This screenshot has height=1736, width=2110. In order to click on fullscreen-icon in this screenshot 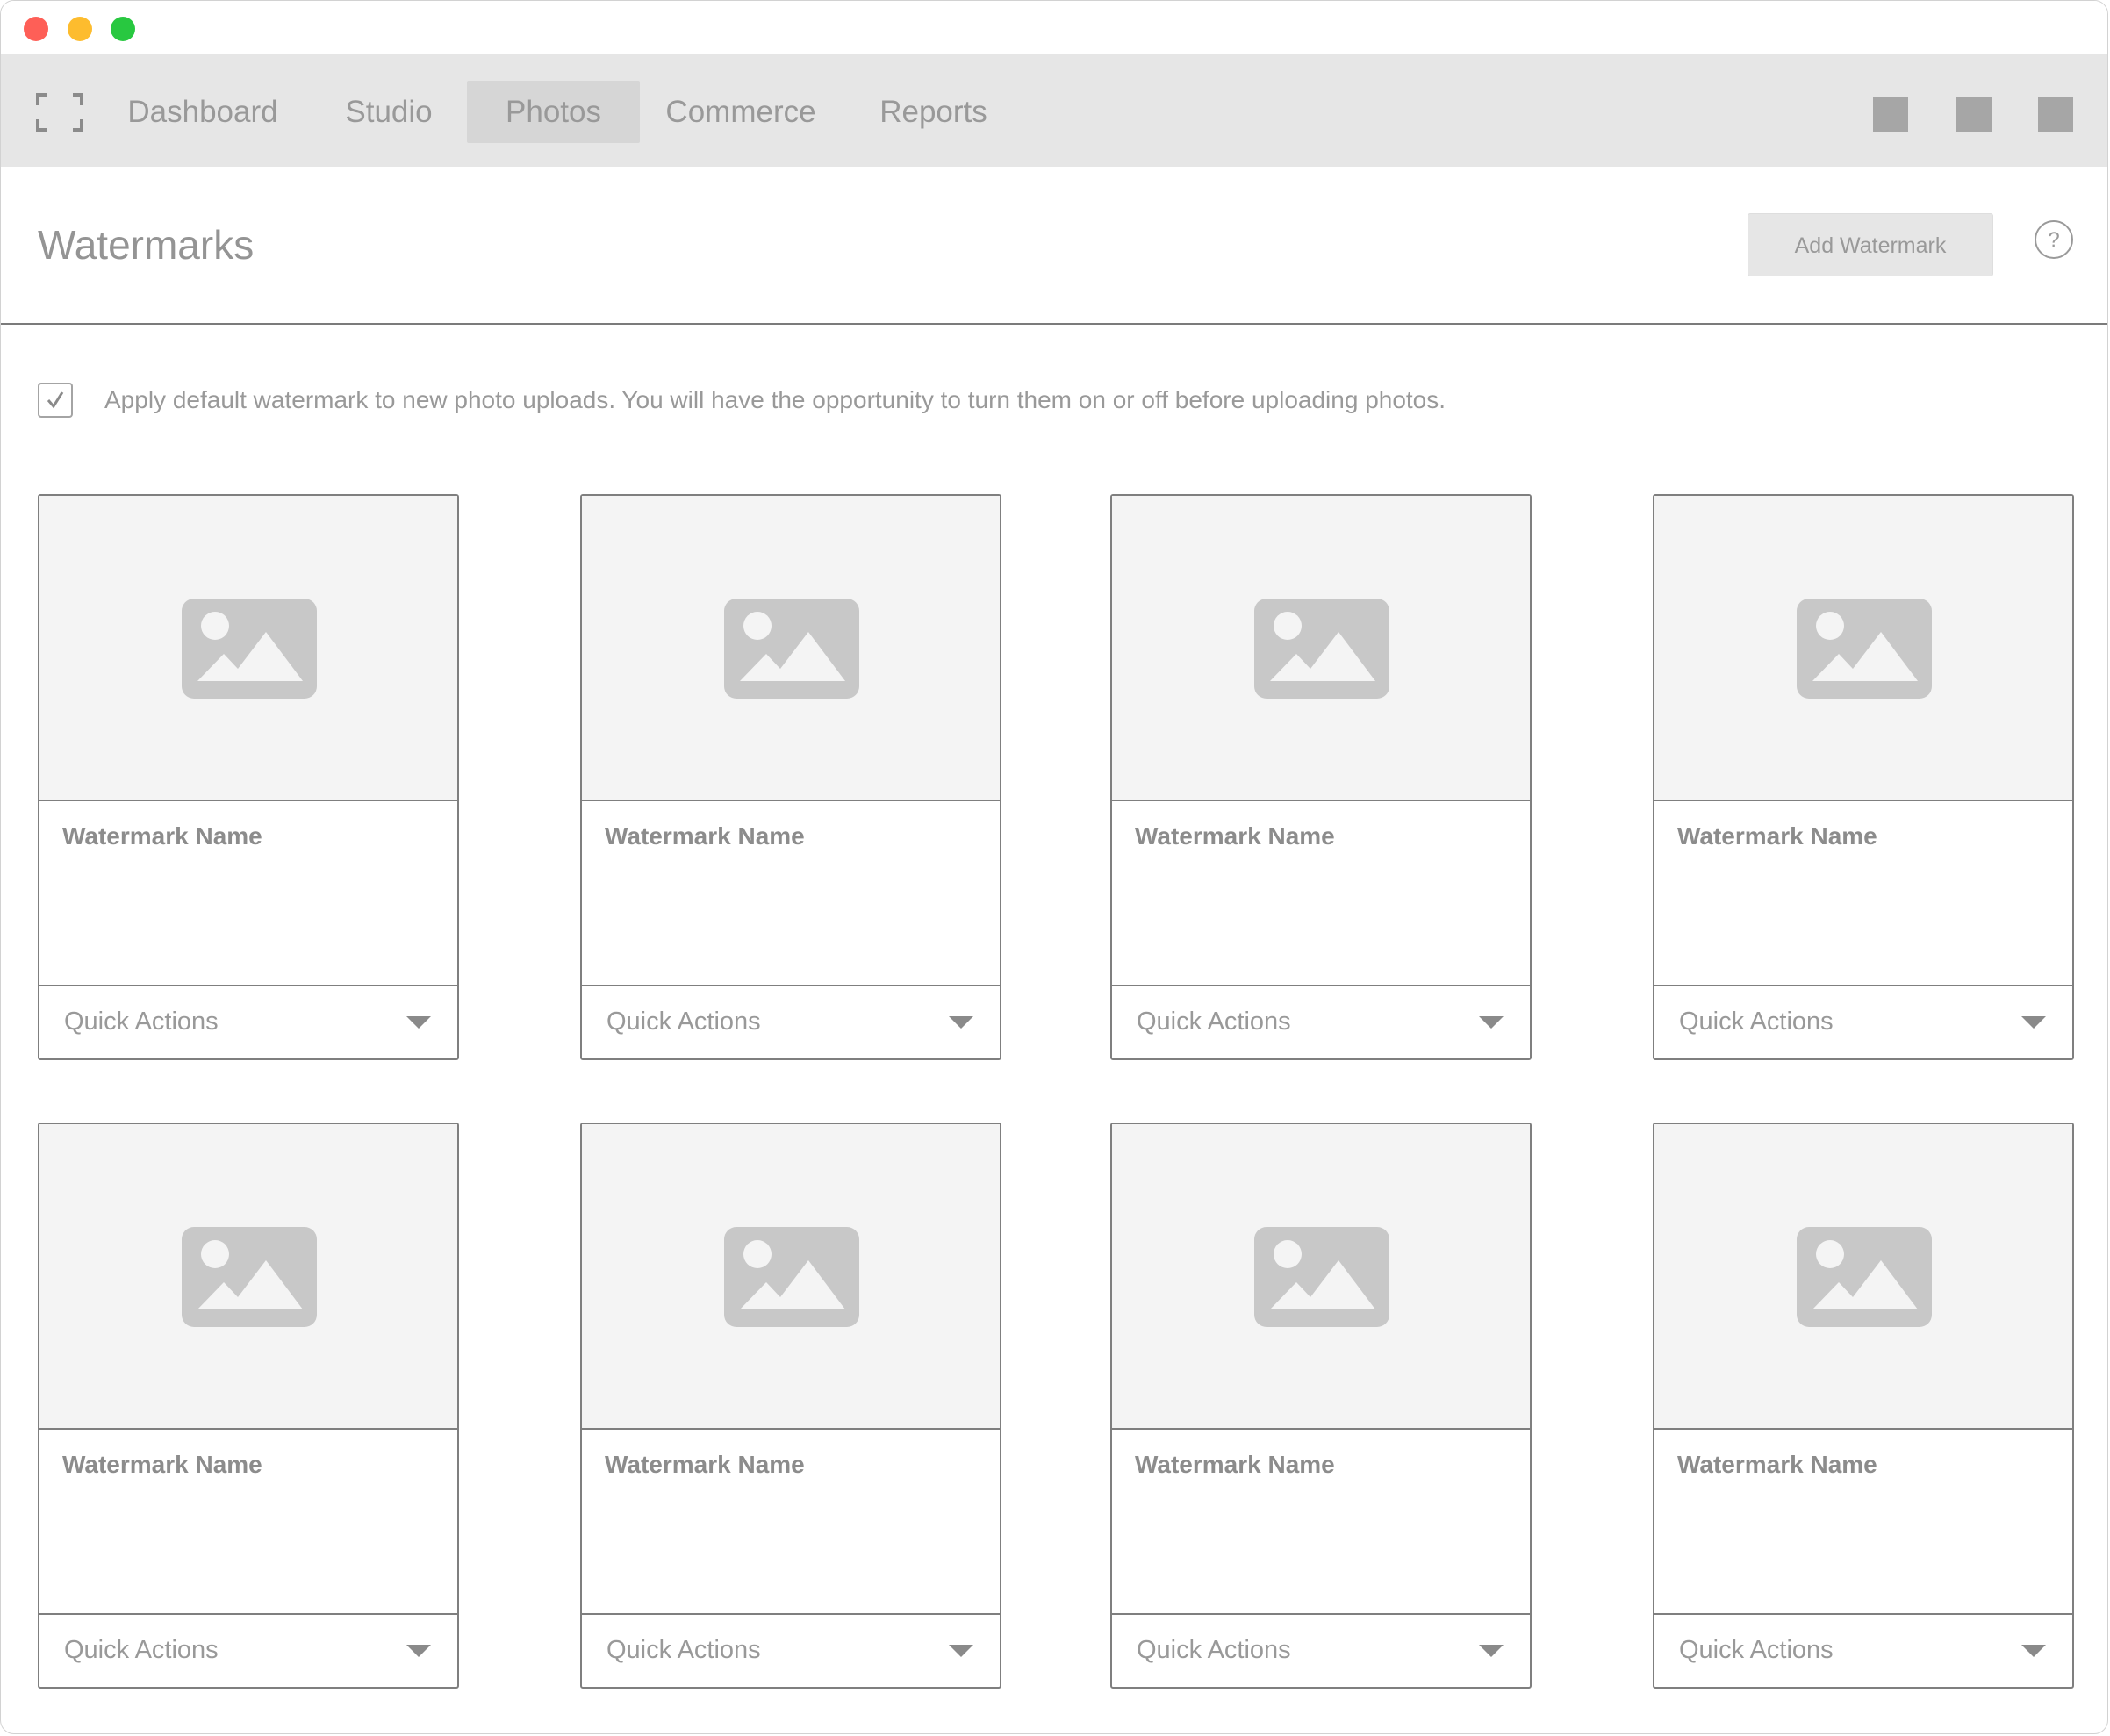, I will do `click(59, 113)`.